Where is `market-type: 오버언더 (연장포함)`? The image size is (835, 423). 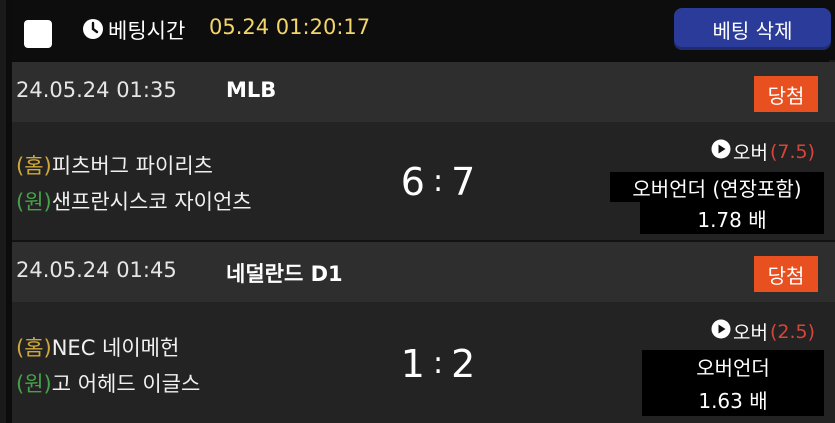
market-type: 오버언더 (연장포함) is located at coordinates (717, 187).